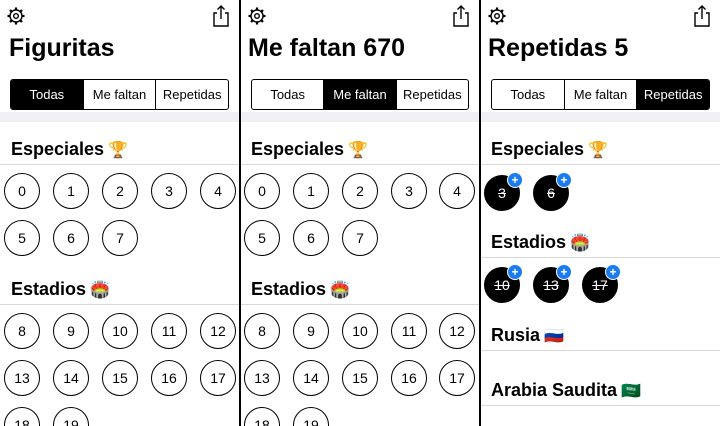 The height and width of the screenshot is (426, 720). I want to click on page-title: Repetidas 5, so click(558, 48).